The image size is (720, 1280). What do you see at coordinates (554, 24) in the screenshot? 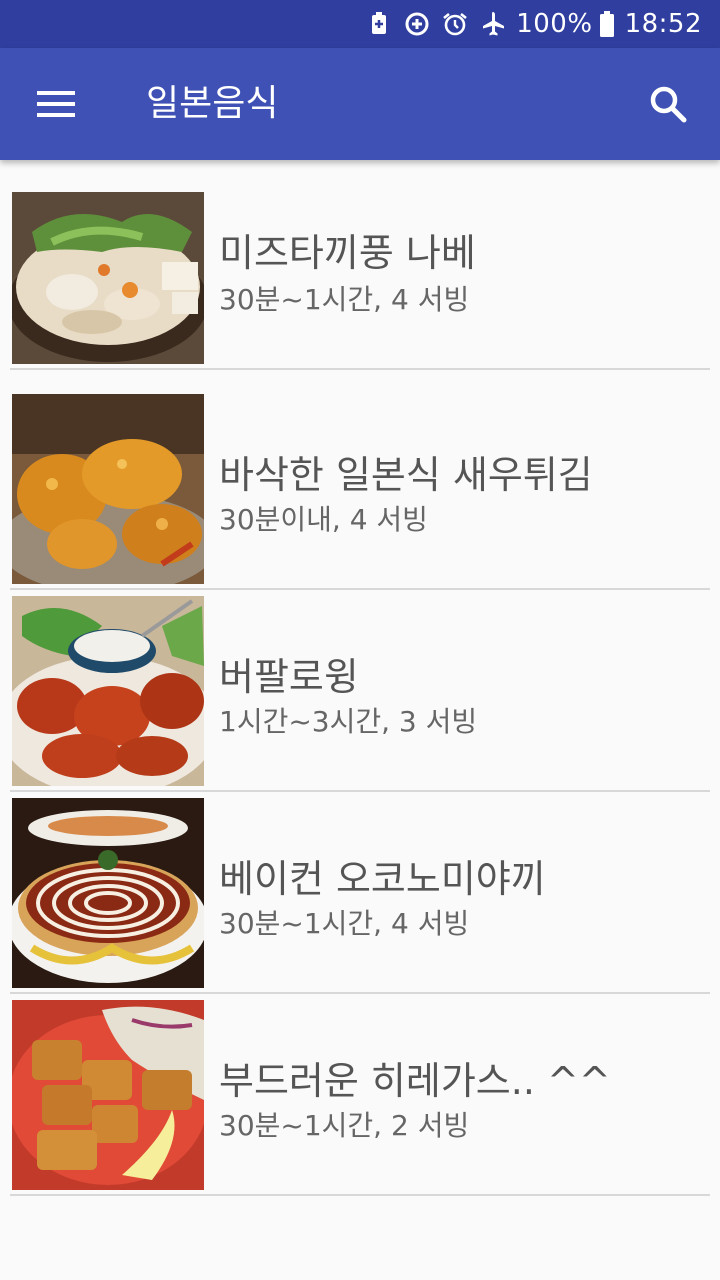
I see `battery-percent: 100%` at bounding box center [554, 24].